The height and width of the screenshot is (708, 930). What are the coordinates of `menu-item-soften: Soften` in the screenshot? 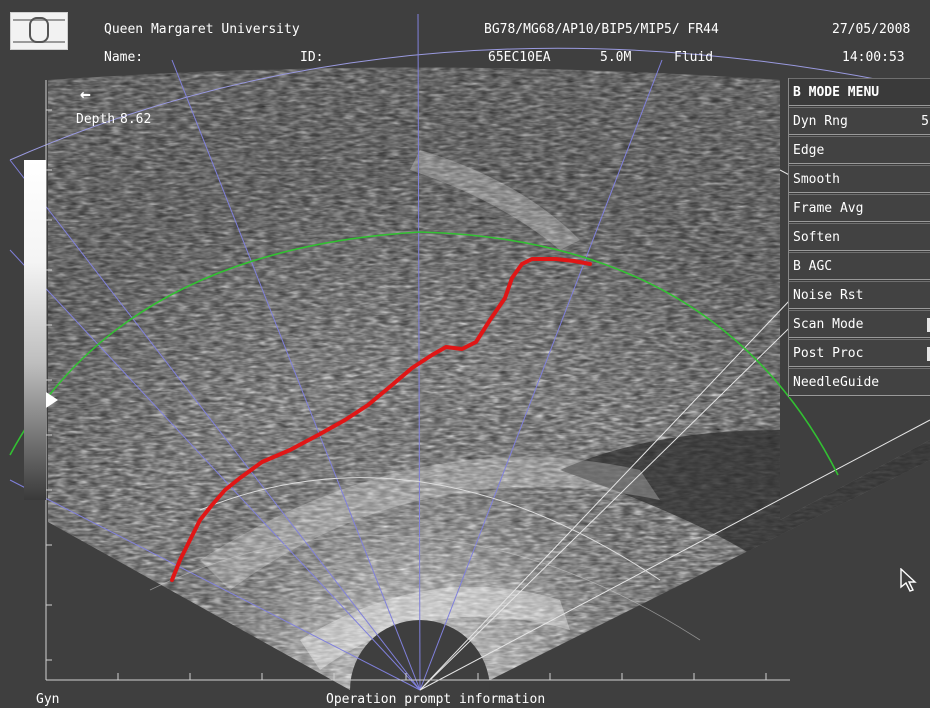 It's located at (859, 237).